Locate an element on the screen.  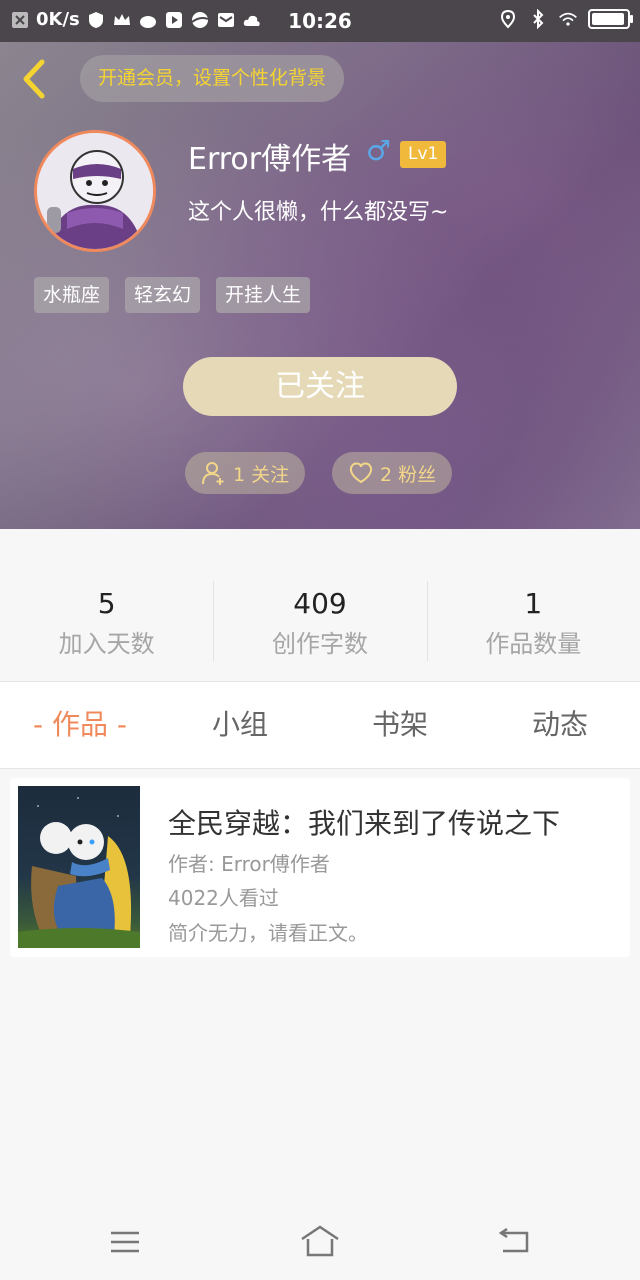
followed-button: 已关注 is located at coordinates (320, 386).